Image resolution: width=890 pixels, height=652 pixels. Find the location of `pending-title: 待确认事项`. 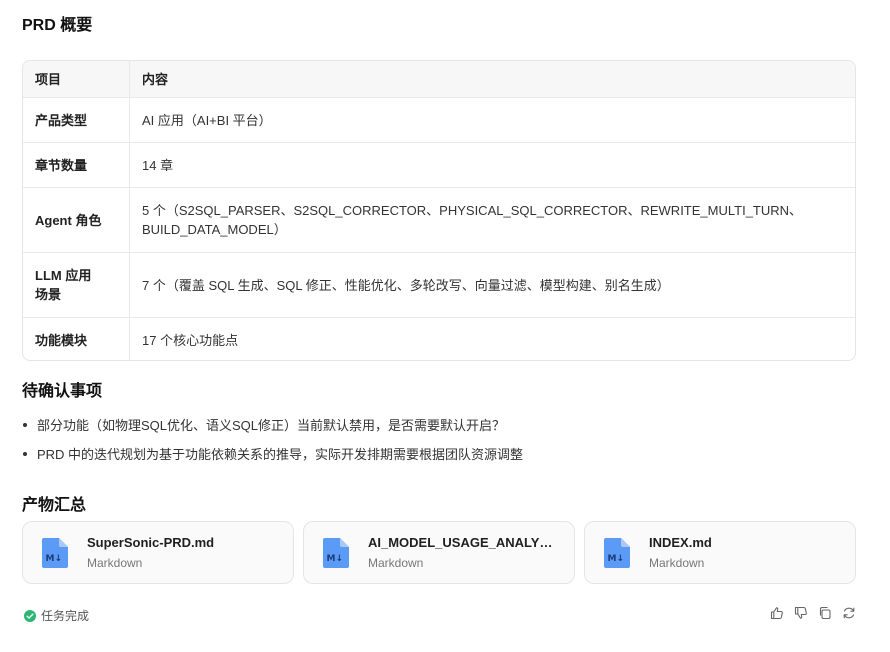

pending-title: 待确认事项 is located at coordinates (62, 391).